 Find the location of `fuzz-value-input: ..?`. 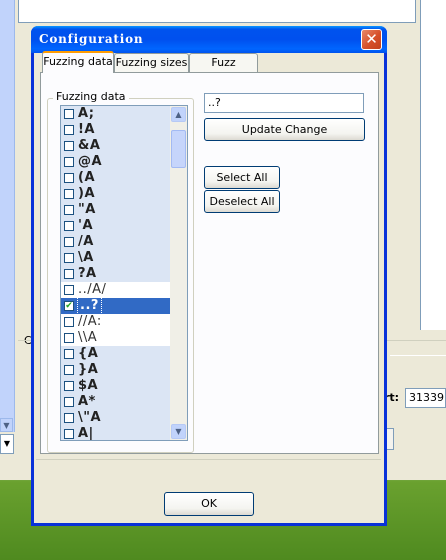

fuzz-value-input: ..? is located at coordinates (284, 103).